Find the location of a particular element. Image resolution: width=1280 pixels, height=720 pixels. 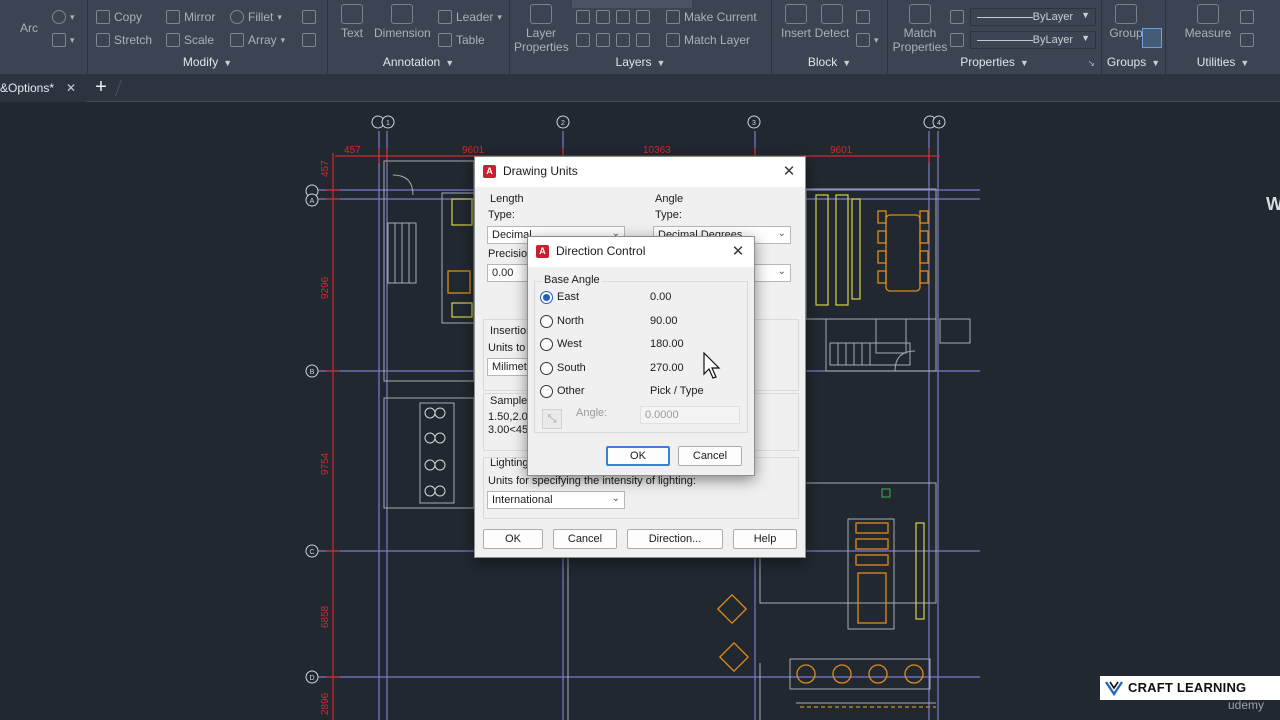

layer-dropdown is located at coordinates (632, 4).